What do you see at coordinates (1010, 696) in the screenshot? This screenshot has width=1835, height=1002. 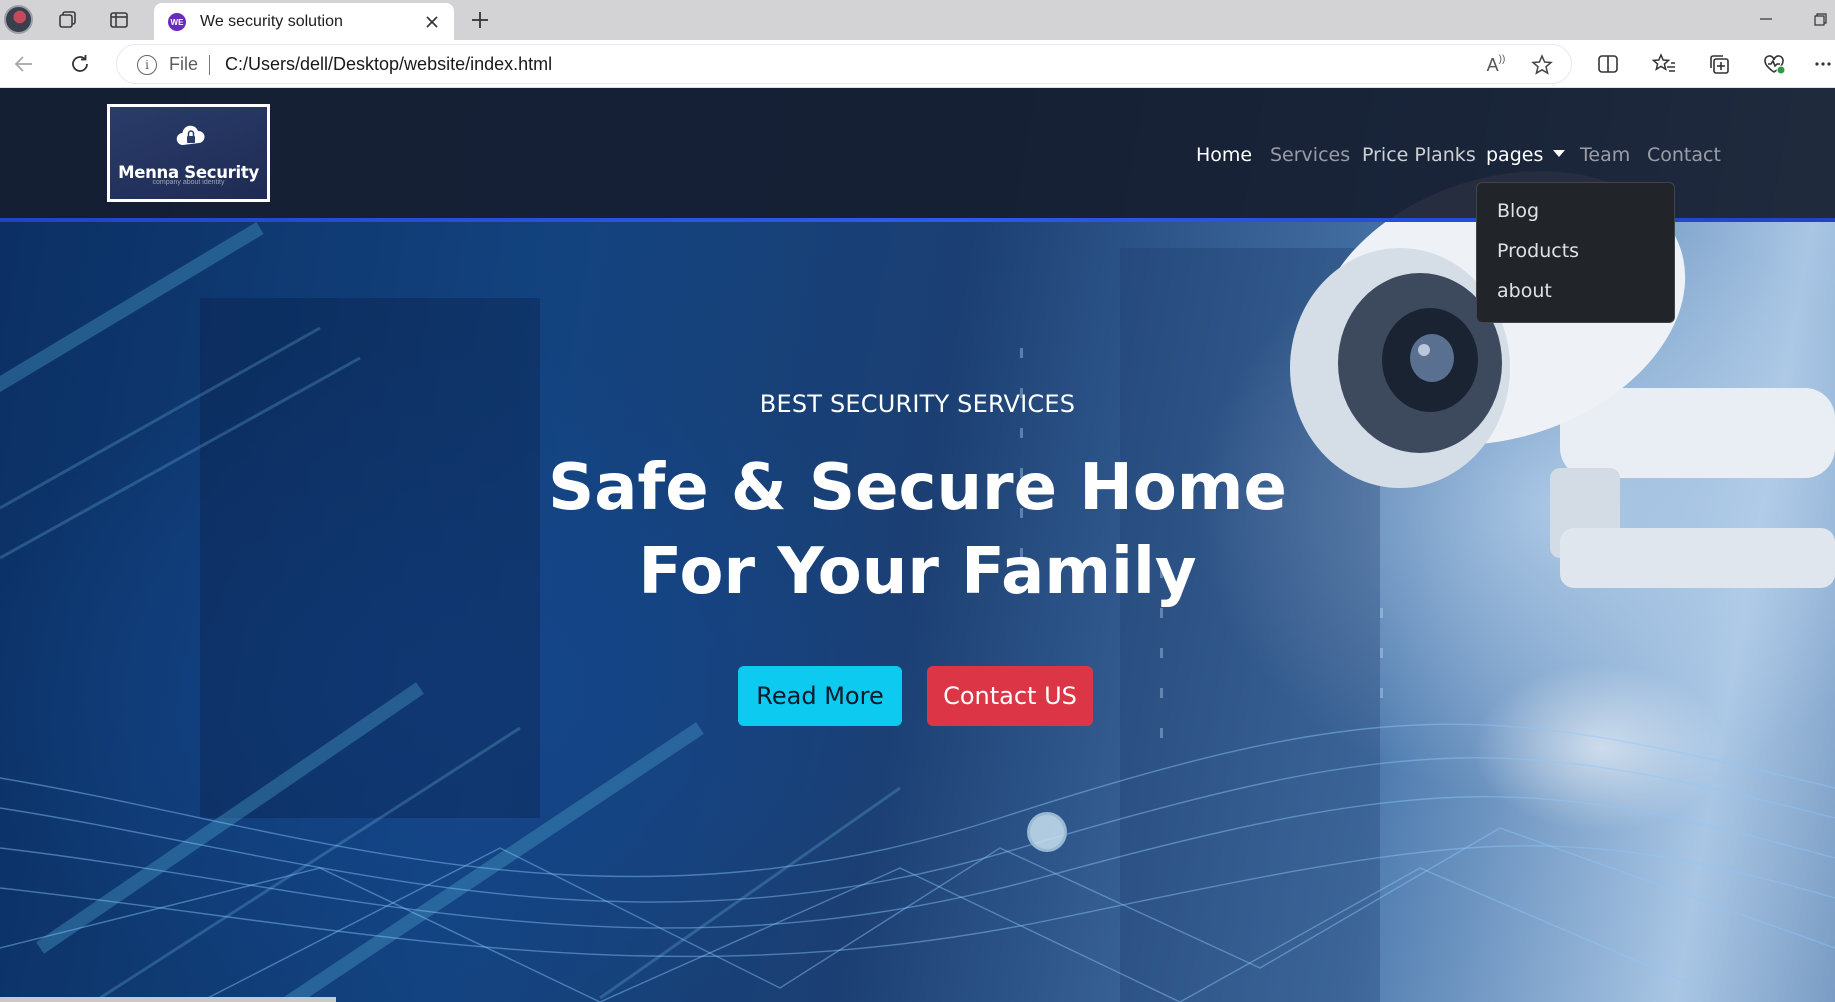 I see `contact-us-button: Contact US` at bounding box center [1010, 696].